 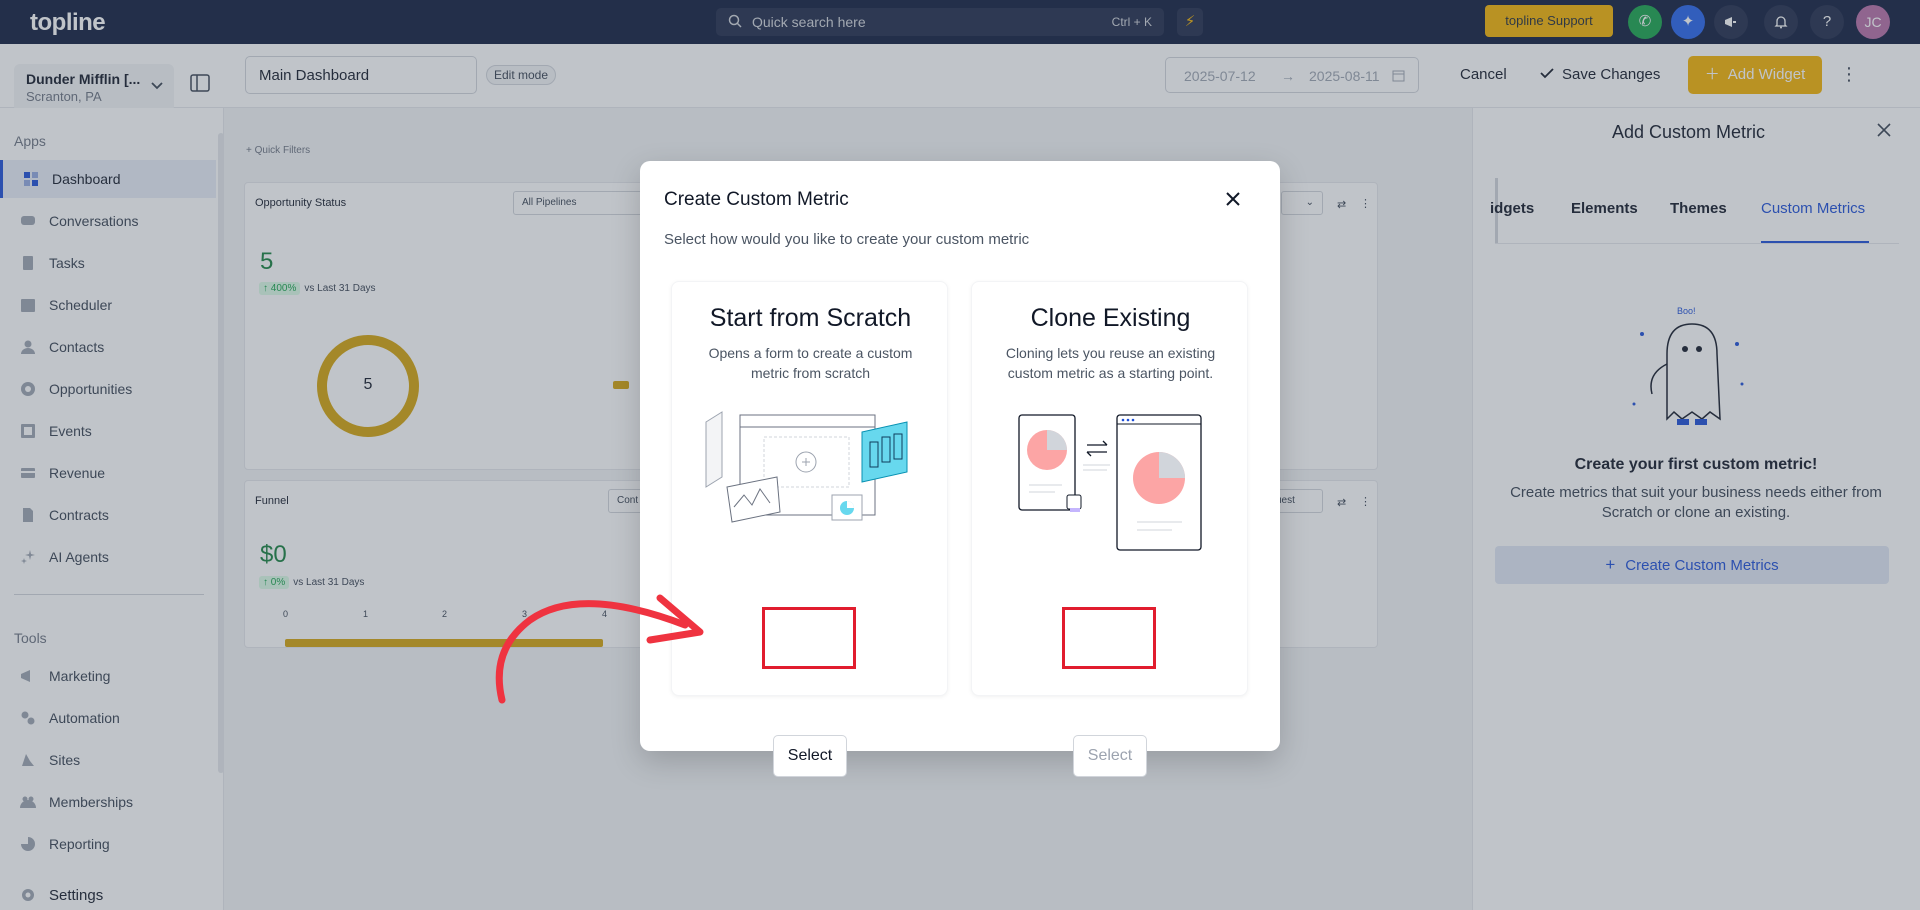 I want to click on select-scratch-button: Select, so click(x=810, y=756).